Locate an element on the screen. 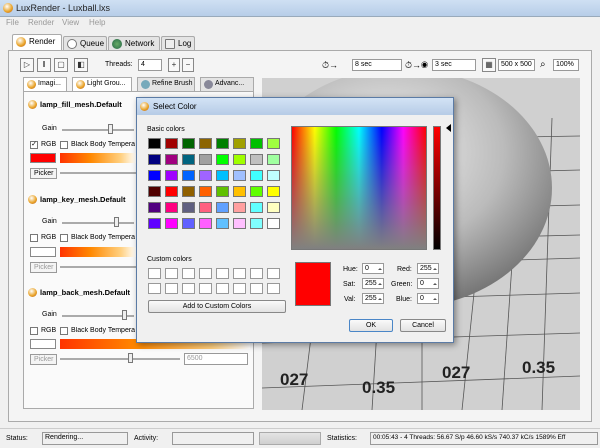  gain-slider-thumb-back is located at coordinates (124, 315).